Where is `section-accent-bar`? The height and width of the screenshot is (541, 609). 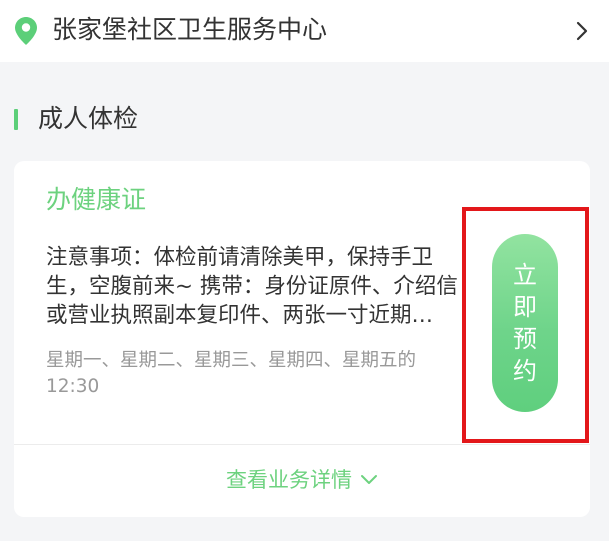 section-accent-bar is located at coordinates (16, 119).